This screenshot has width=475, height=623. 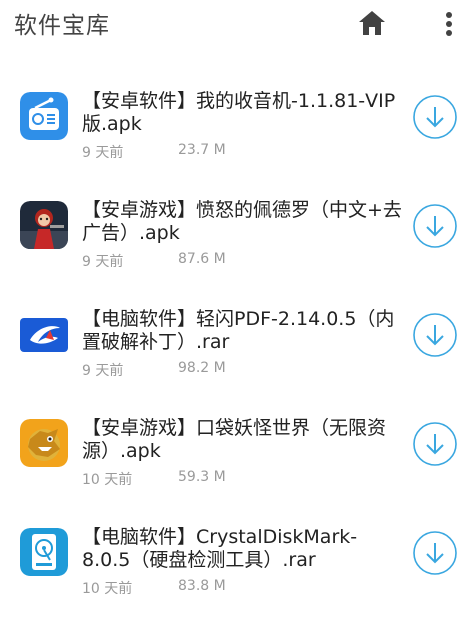 I want to click on item-meta: 9 天前 87.6 M, so click(x=154, y=261).